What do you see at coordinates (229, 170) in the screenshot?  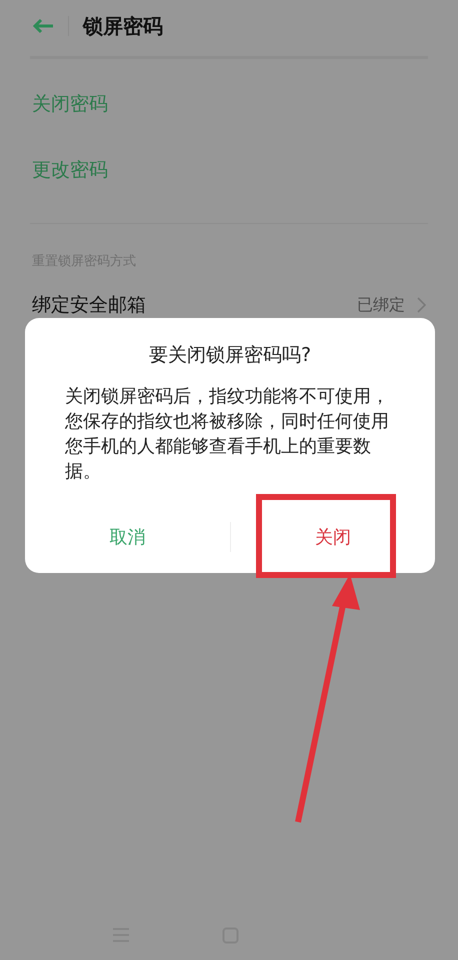 I see `menu-item: 更改密码` at bounding box center [229, 170].